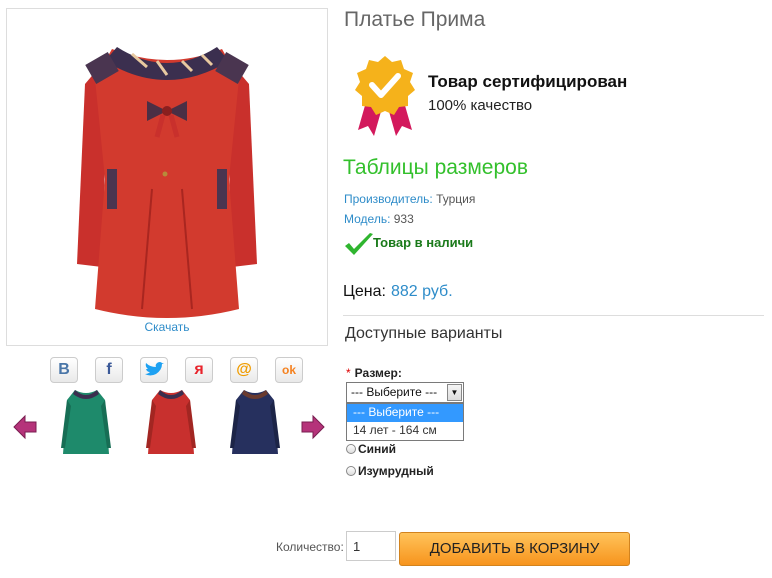 This screenshot has width=772, height=578. What do you see at coordinates (454, 392) in the screenshot?
I see `chevron-down-icon: ▼` at bounding box center [454, 392].